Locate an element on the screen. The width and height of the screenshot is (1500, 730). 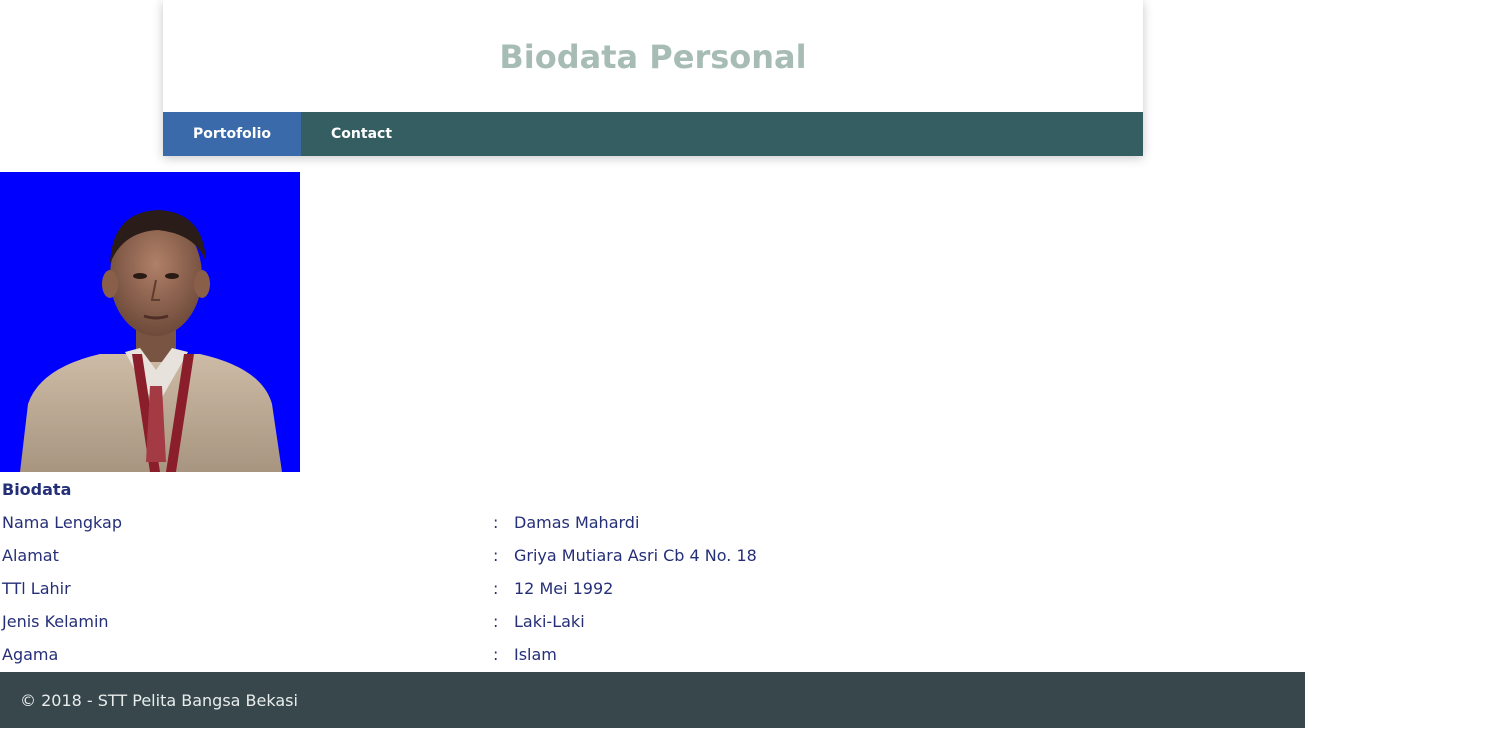
biodata-label: Agama is located at coordinates (30, 654).